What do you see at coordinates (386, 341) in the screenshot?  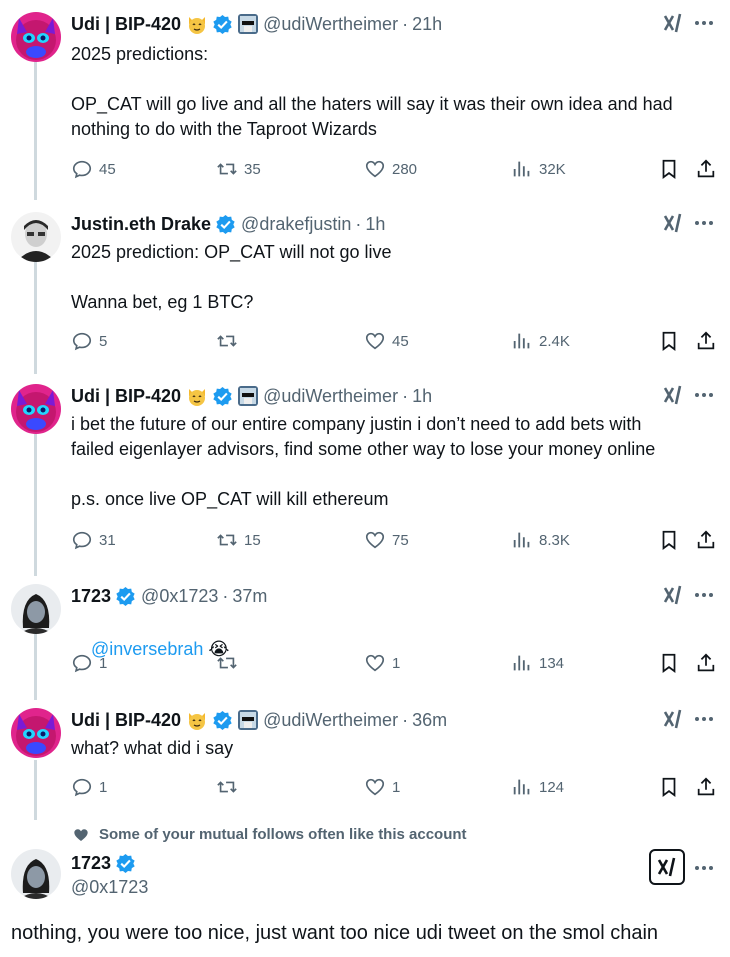 I see `like-button: 45` at bounding box center [386, 341].